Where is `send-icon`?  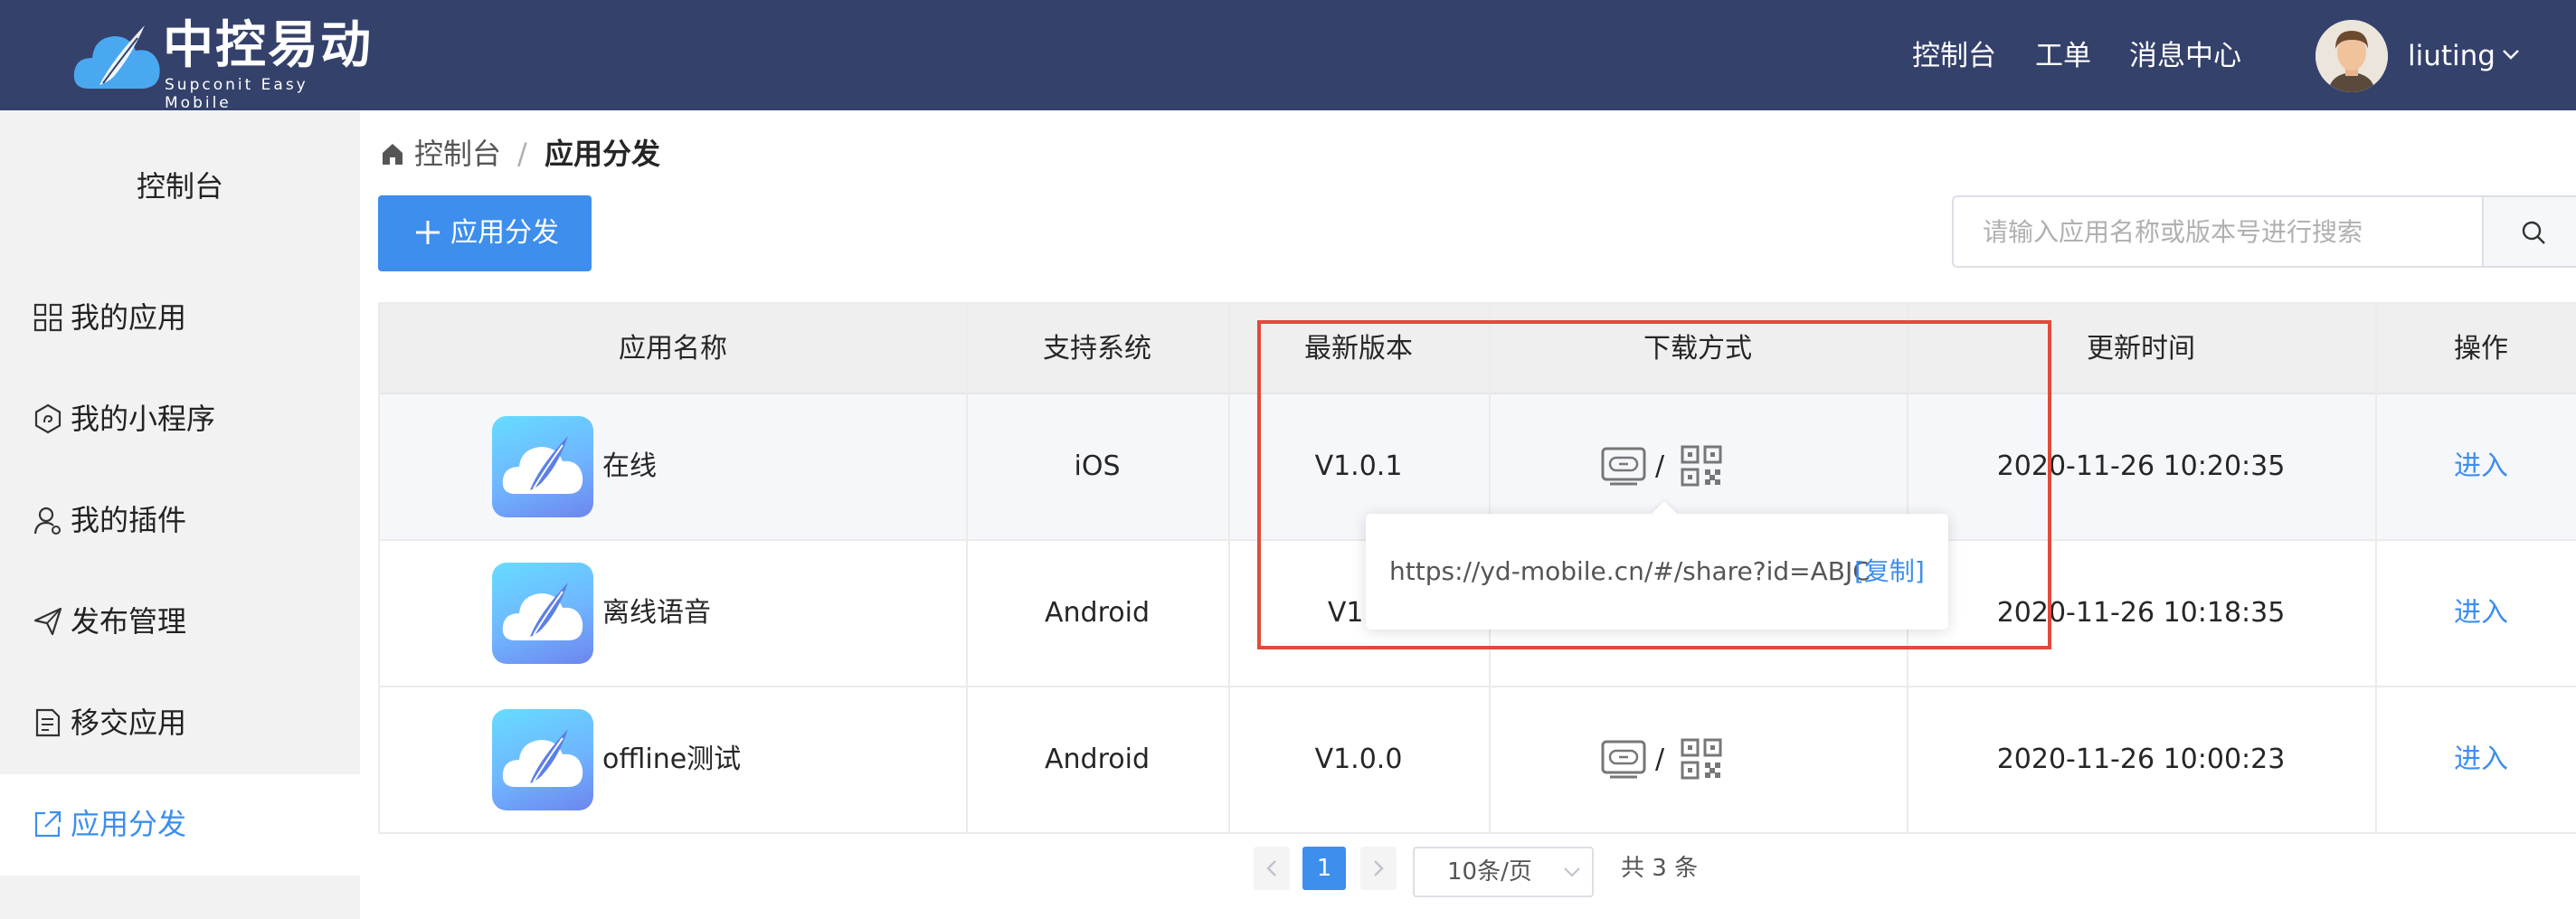 send-icon is located at coordinates (47, 621).